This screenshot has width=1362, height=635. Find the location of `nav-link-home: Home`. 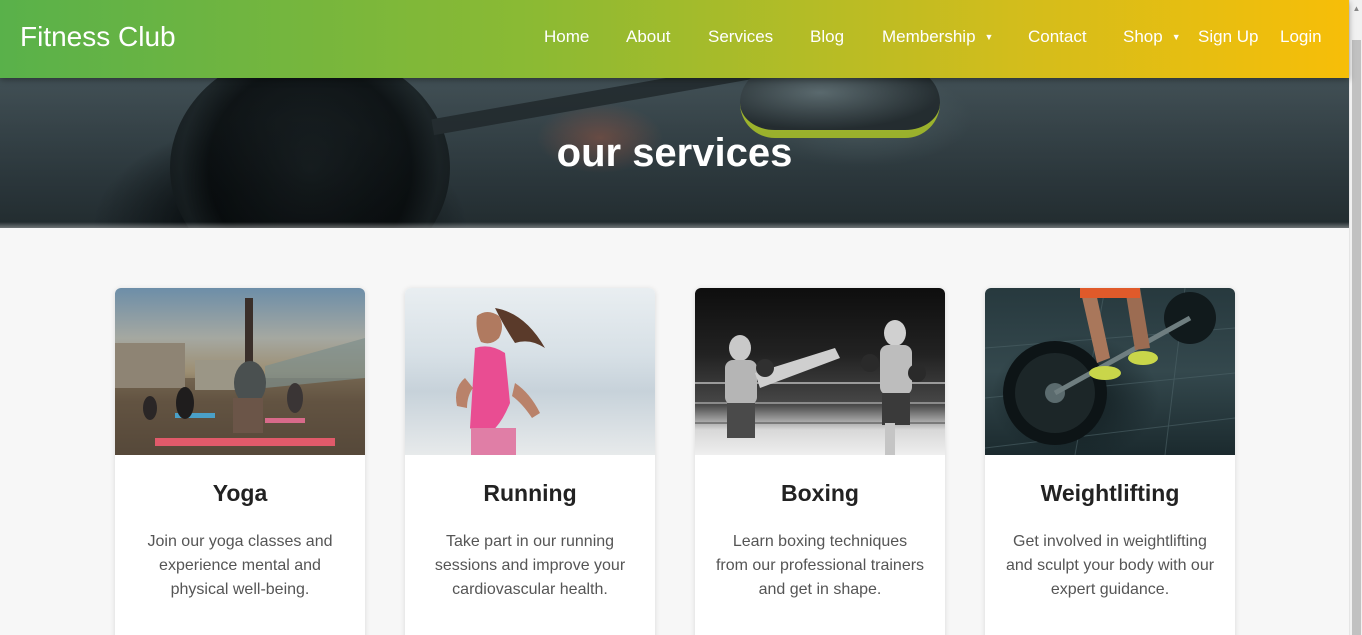

nav-link-home: Home is located at coordinates (566, 37).